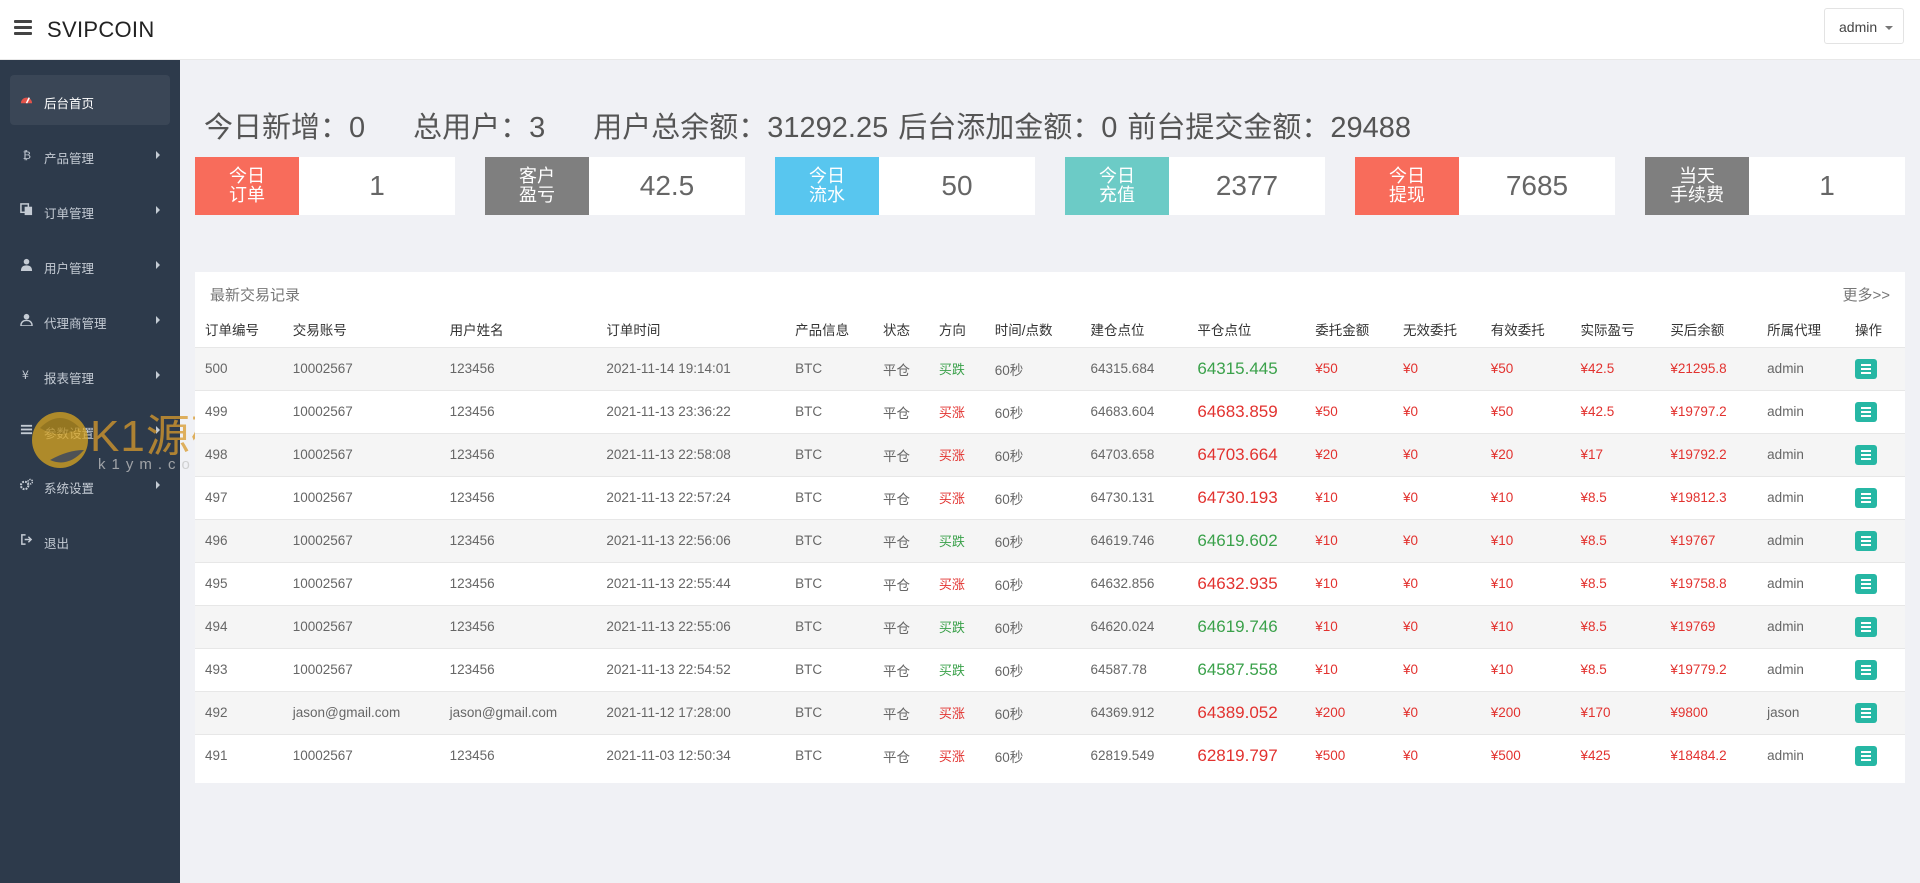  What do you see at coordinates (69, 489) in the screenshot?
I see `sidebar-item-label: 系统设置` at bounding box center [69, 489].